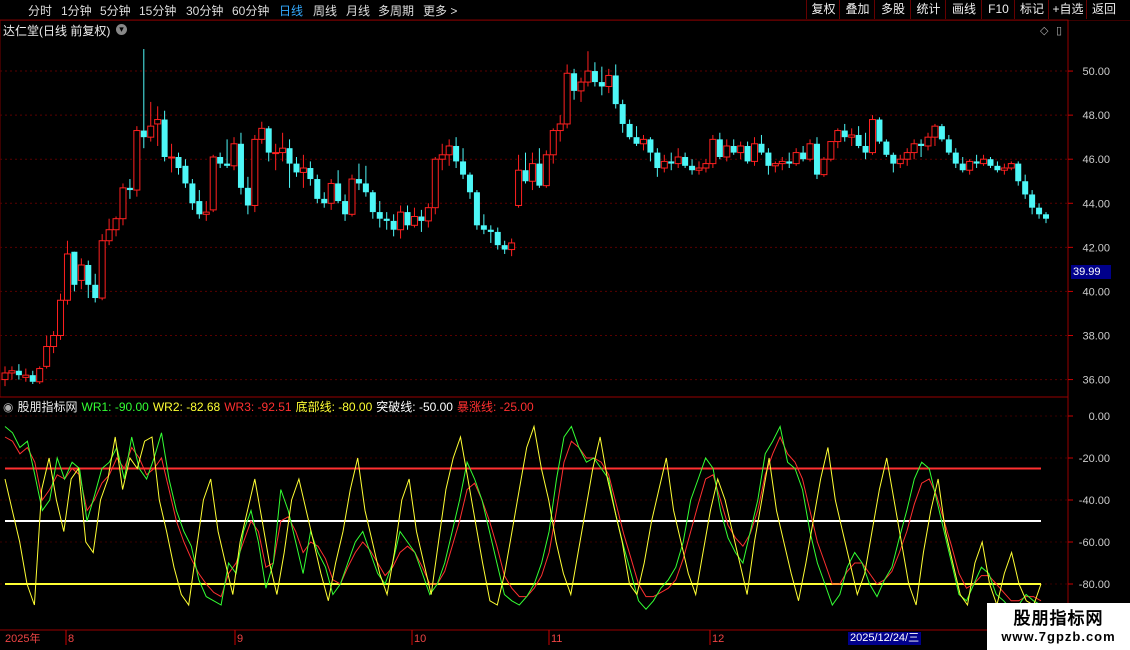  What do you see at coordinates (258, 407) in the screenshot?
I see `indicator-value-2: WR3: -92.51` at bounding box center [258, 407].